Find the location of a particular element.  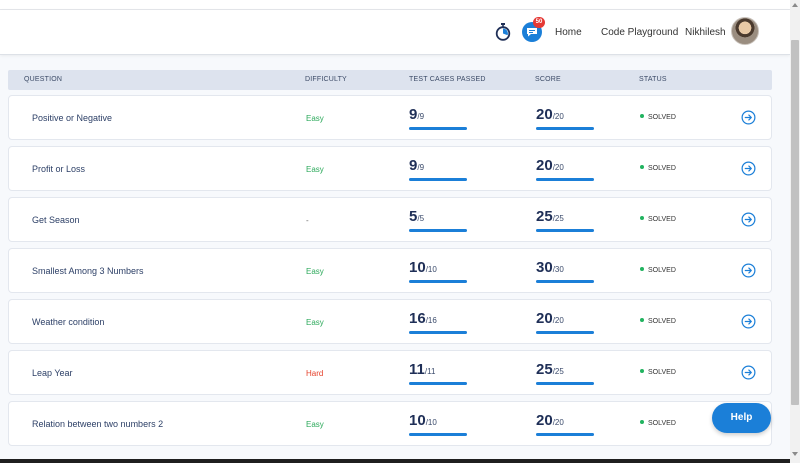

question-title: Positive or Negative is located at coordinates (72, 118).